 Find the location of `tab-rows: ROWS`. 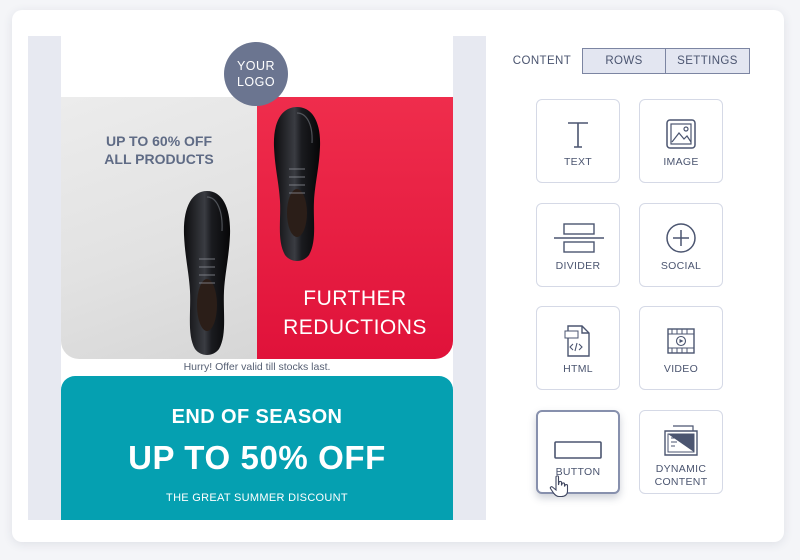

tab-rows: ROWS is located at coordinates (624, 61).